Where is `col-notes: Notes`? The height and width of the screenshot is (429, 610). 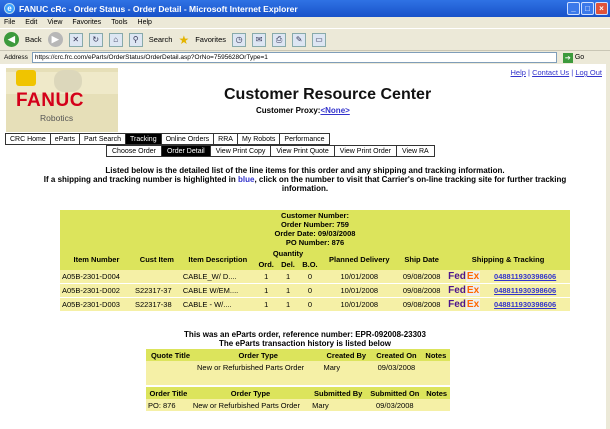 col-notes: Notes is located at coordinates (436, 393).